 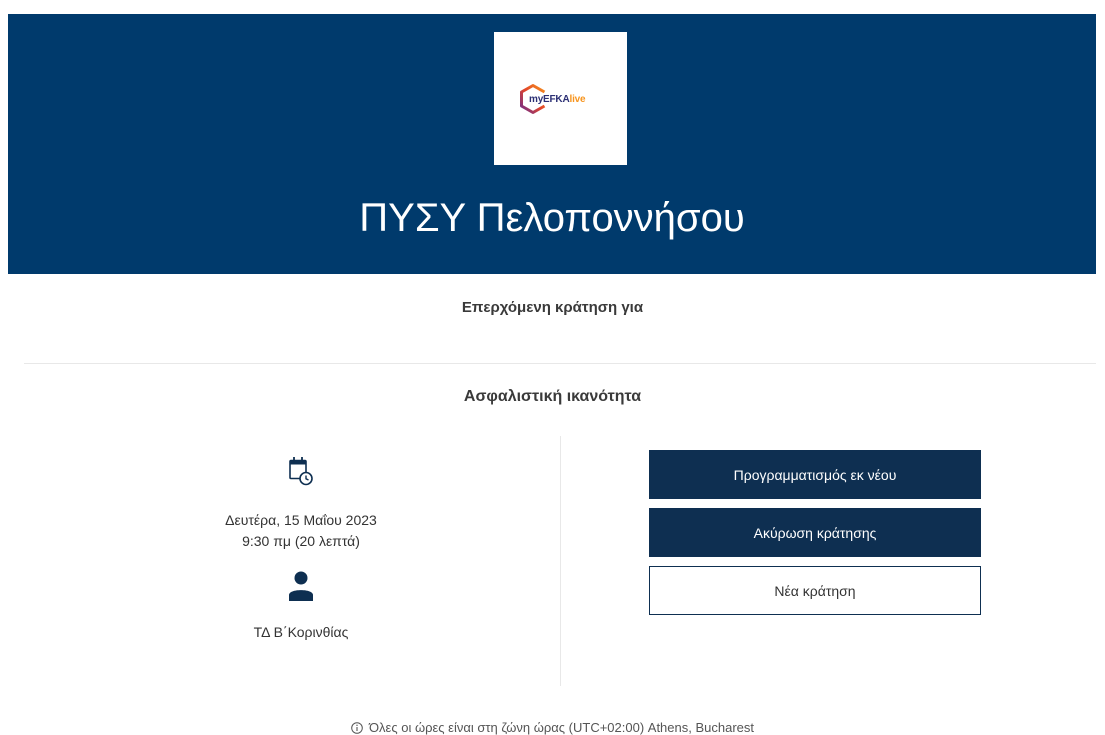 What do you see at coordinates (301, 632) in the screenshot?
I see `staff-name: ΤΔ Β΄Κορινθίας` at bounding box center [301, 632].